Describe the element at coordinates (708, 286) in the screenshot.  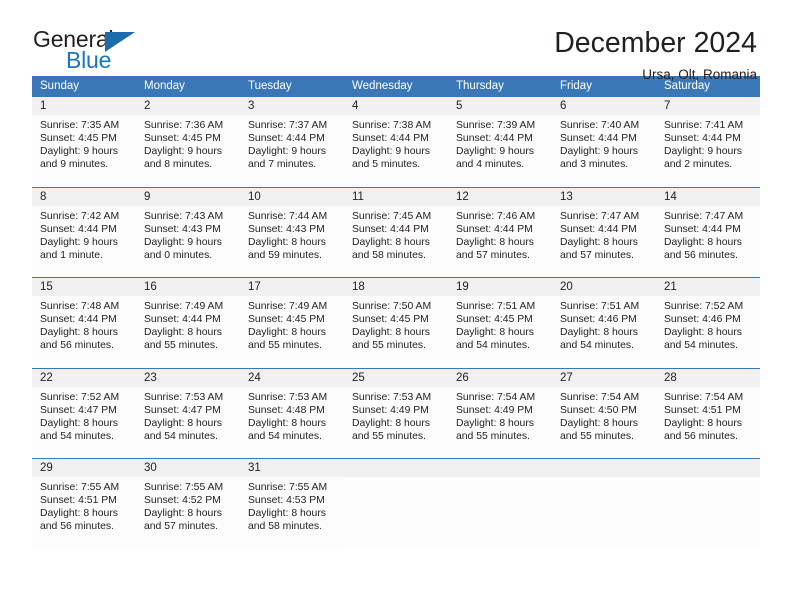
I see `day-number: 21` at that location.